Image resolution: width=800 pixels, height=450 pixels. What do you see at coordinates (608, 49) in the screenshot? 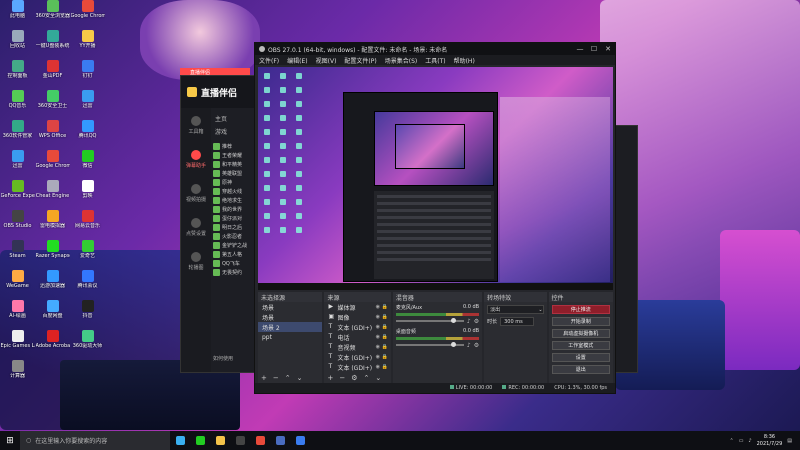
I see `close-button: ✕` at bounding box center [608, 49].